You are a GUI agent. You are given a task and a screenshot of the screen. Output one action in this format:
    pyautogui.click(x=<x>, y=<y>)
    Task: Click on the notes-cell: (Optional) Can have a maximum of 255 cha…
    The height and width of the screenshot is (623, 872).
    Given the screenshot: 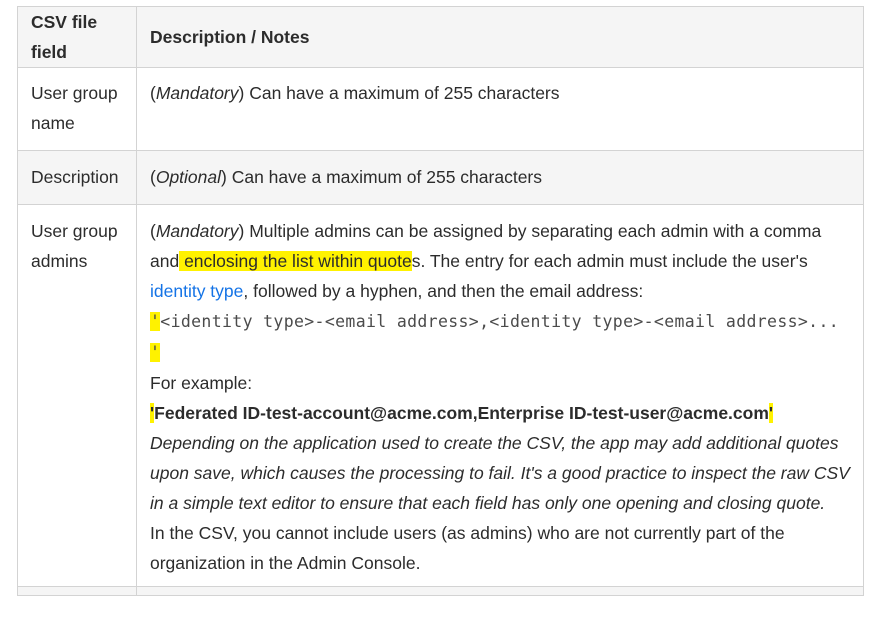 What is the action you would take?
    pyautogui.click(x=500, y=177)
    